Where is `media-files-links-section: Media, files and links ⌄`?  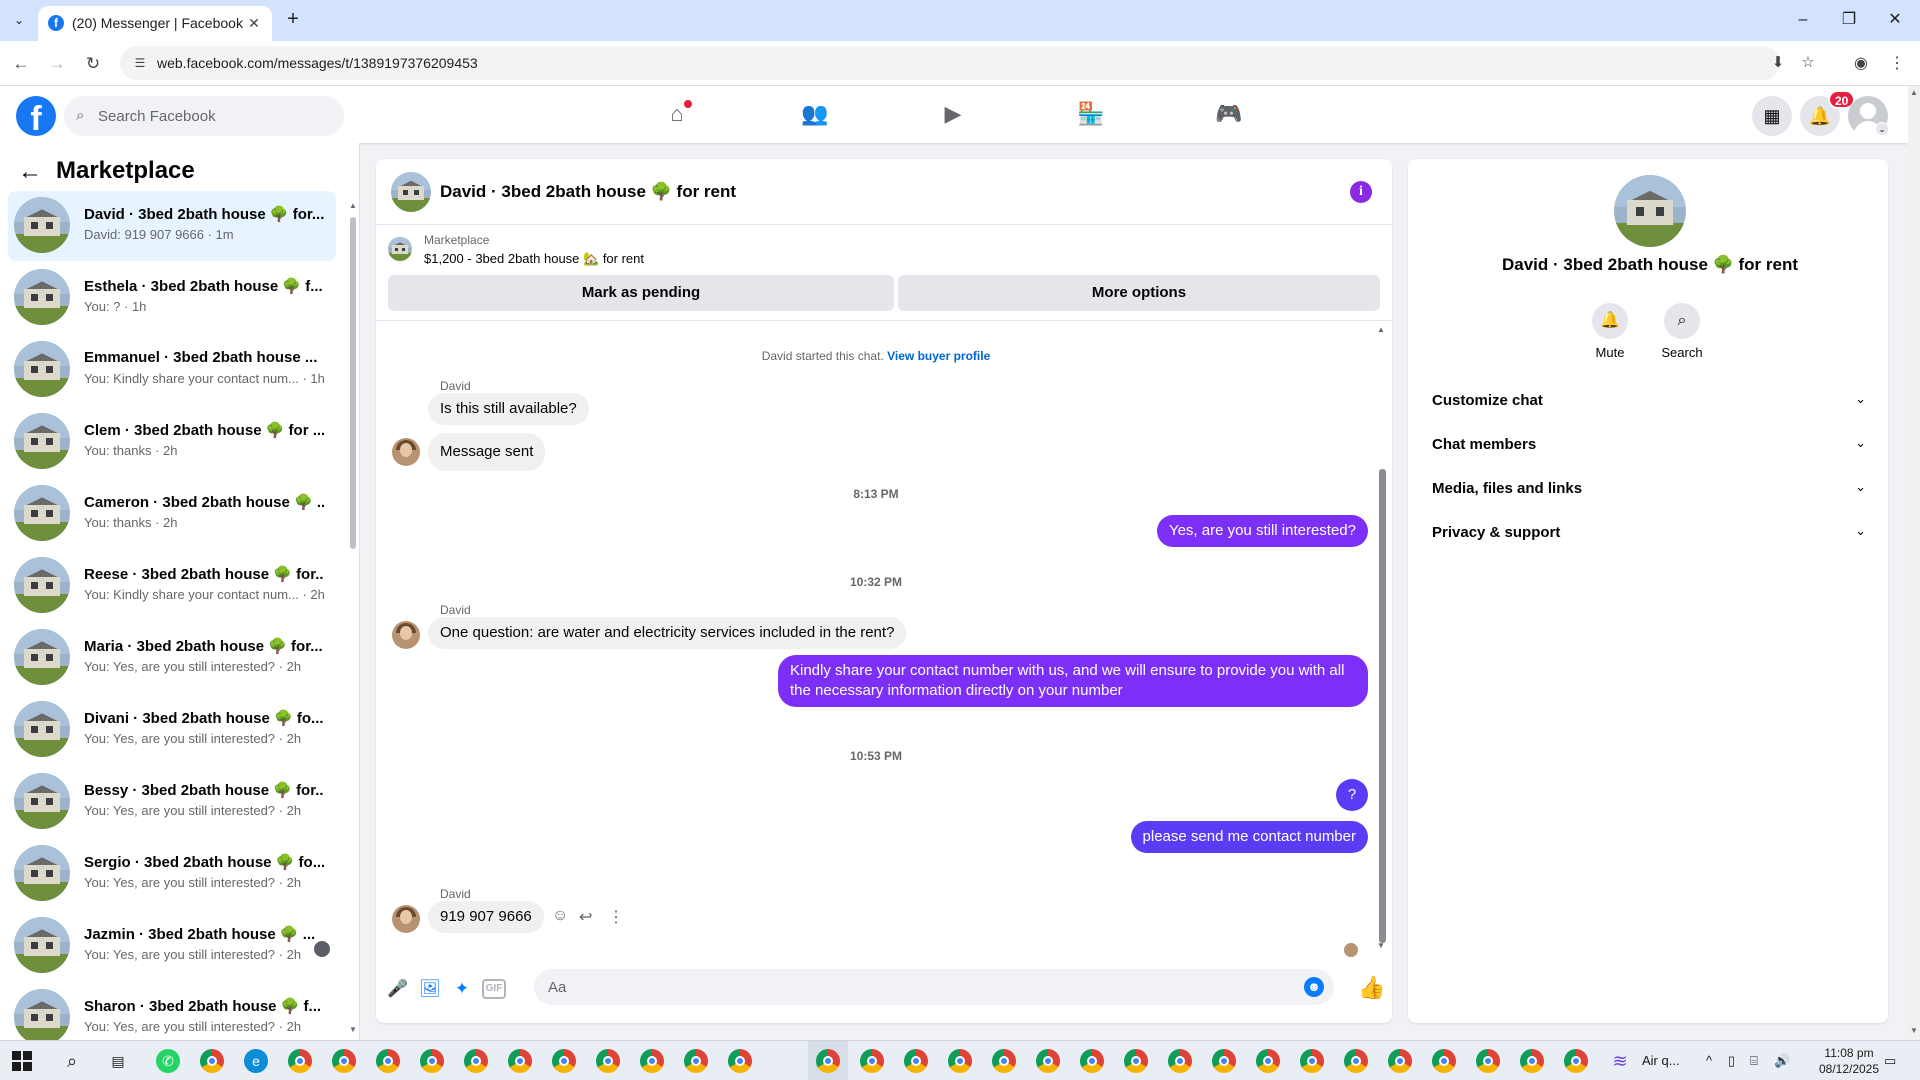
media-files-links-section: Media, files and links ⌄ is located at coordinates (1648, 489).